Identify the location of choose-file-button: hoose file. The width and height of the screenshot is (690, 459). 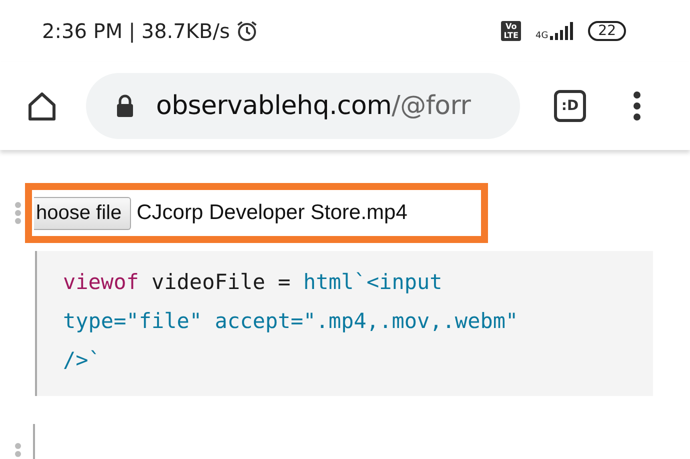
(82, 213).